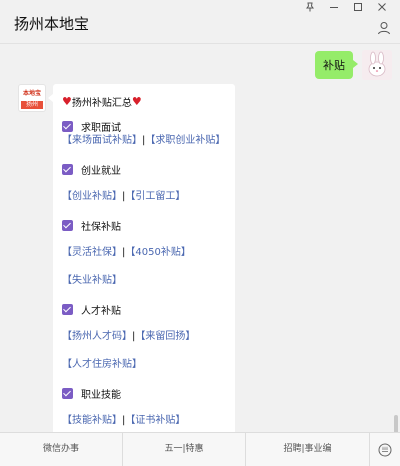  I want to click on link-recruit-retain: 【引工留工】, so click(155, 196).